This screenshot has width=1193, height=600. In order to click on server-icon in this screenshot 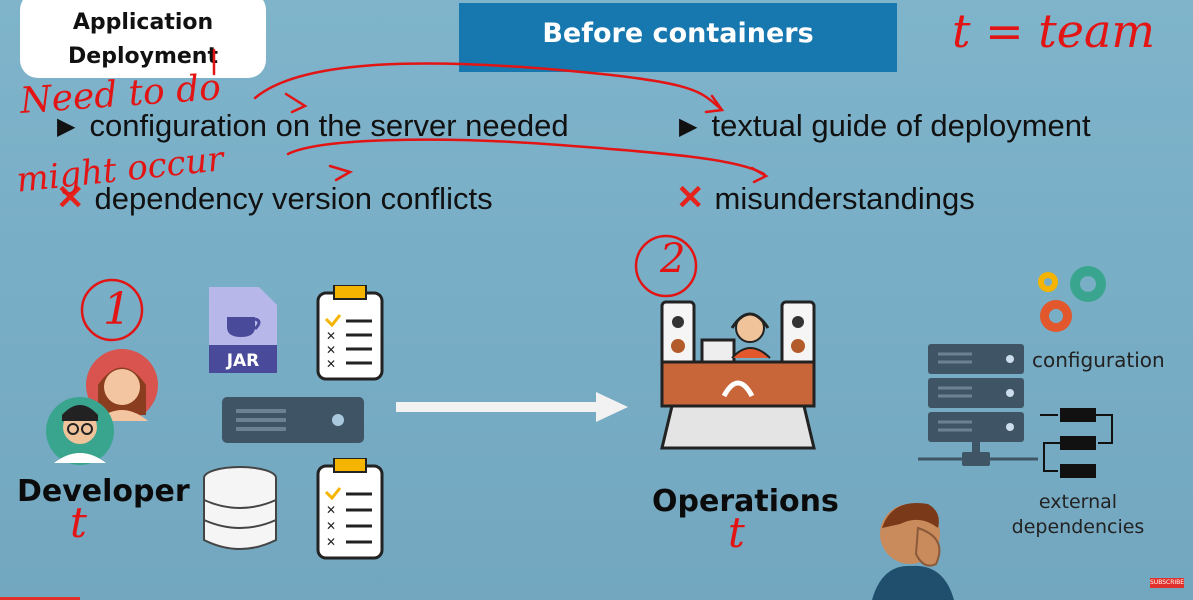, I will do `click(293, 420)`.